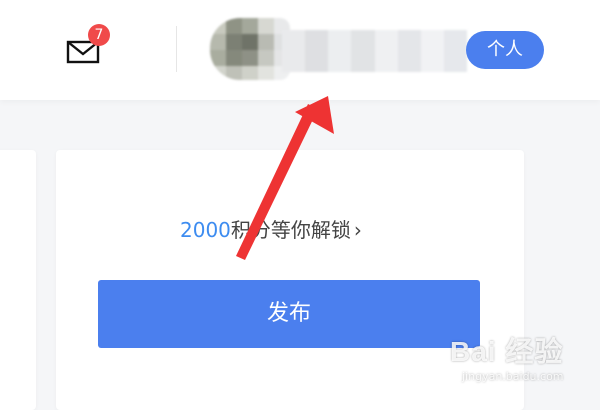 Image resolution: width=600 pixels, height=410 pixels. What do you see at coordinates (99, 35) in the screenshot?
I see `unread-count-badge: 7` at bounding box center [99, 35].